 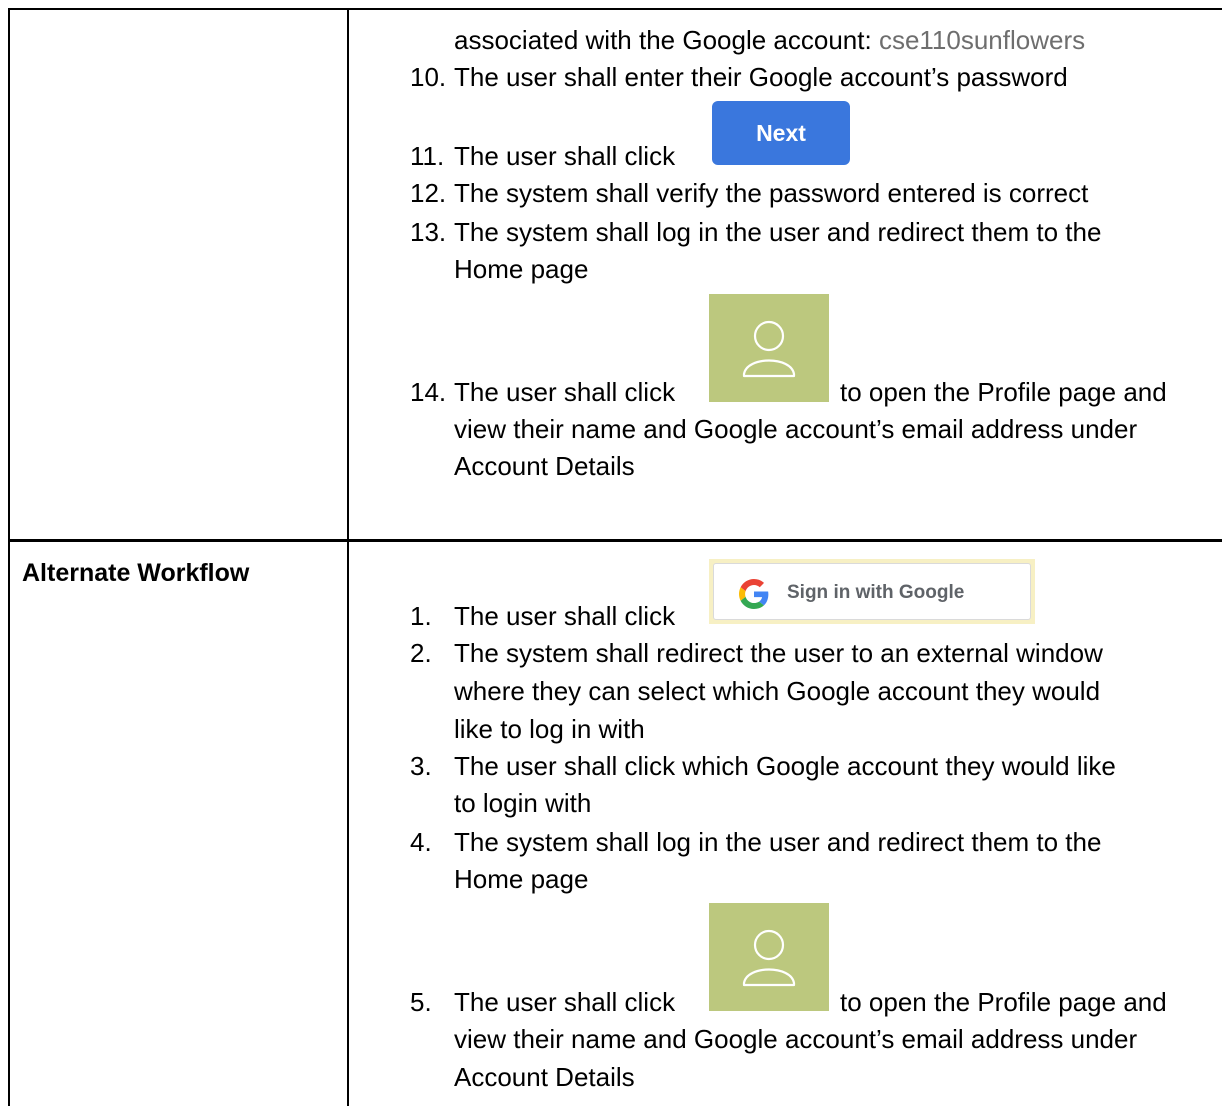 I want to click on step-number: 14., so click(x=428, y=392).